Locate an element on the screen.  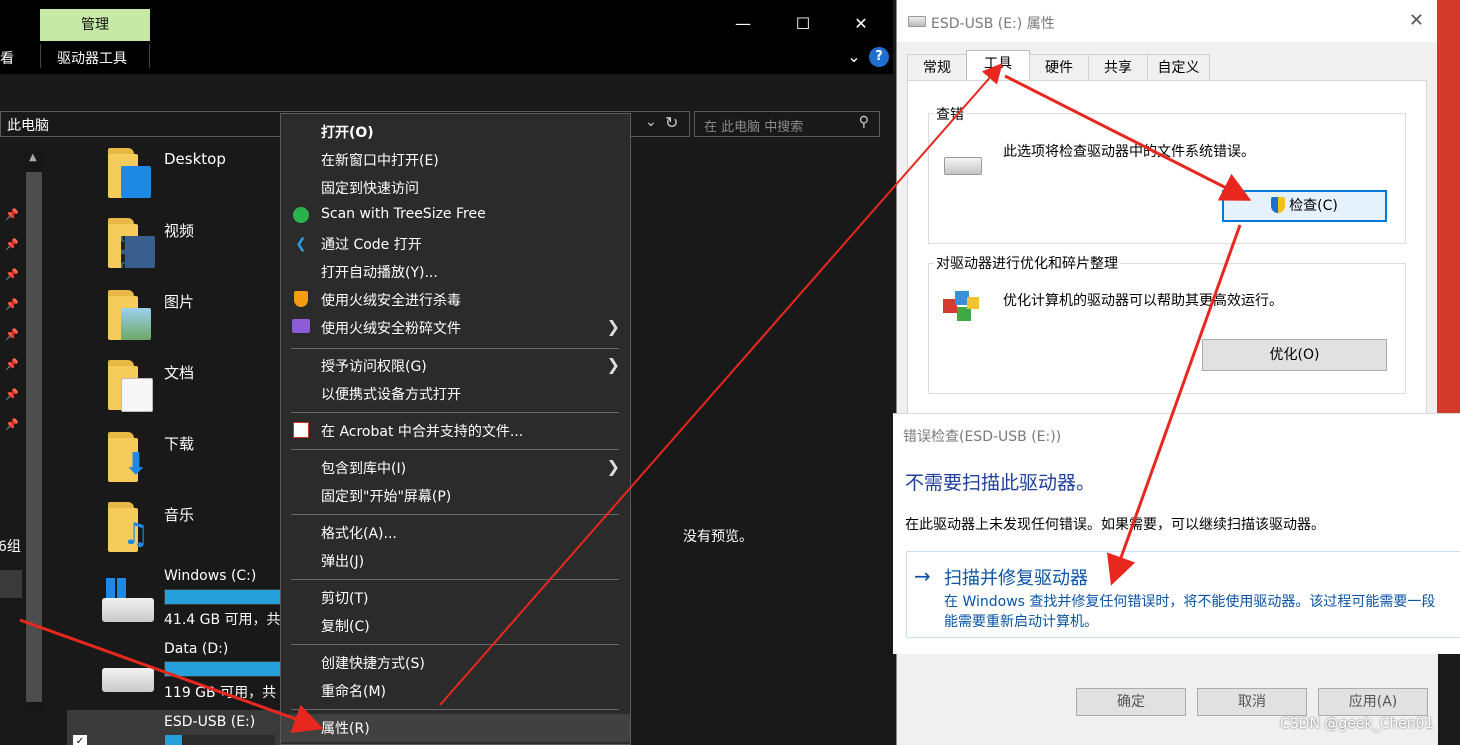
acrobat-icon is located at coordinates (301, 431).